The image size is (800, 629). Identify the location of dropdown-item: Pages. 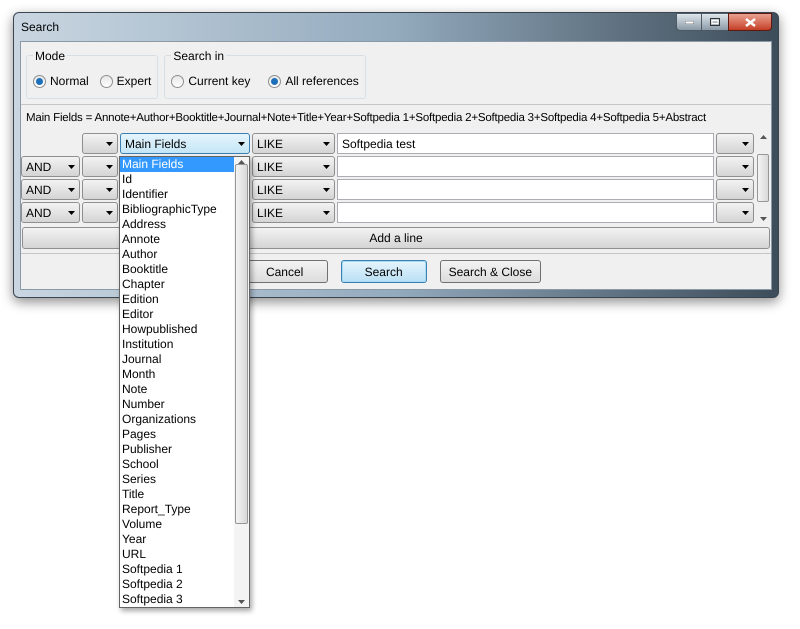
(177, 434).